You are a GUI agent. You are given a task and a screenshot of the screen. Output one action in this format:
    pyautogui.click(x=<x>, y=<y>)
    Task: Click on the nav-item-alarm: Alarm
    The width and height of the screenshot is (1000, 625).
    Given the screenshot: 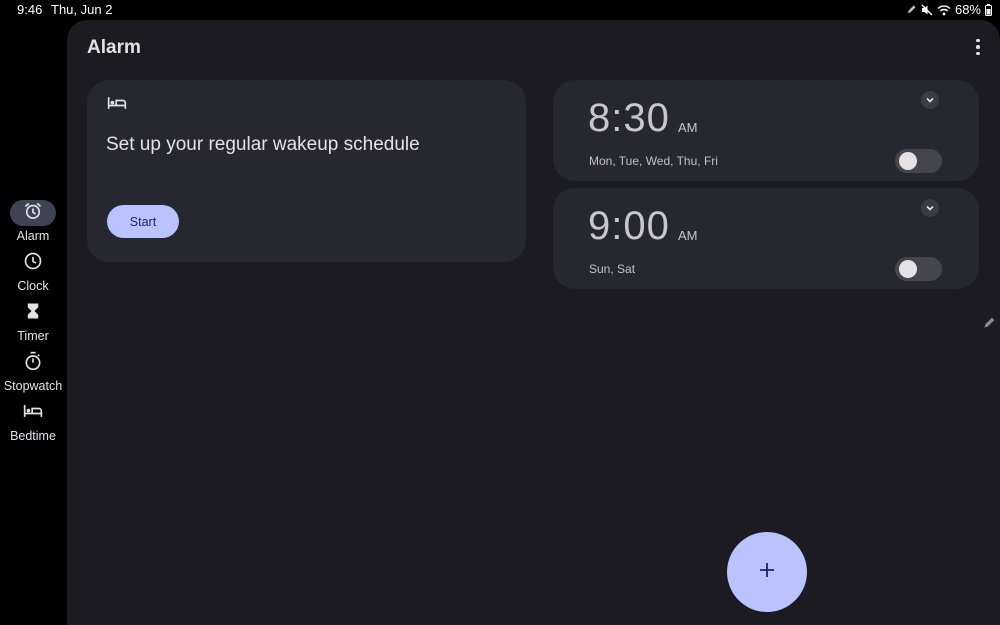 What is the action you would take?
    pyautogui.click(x=33, y=223)
    